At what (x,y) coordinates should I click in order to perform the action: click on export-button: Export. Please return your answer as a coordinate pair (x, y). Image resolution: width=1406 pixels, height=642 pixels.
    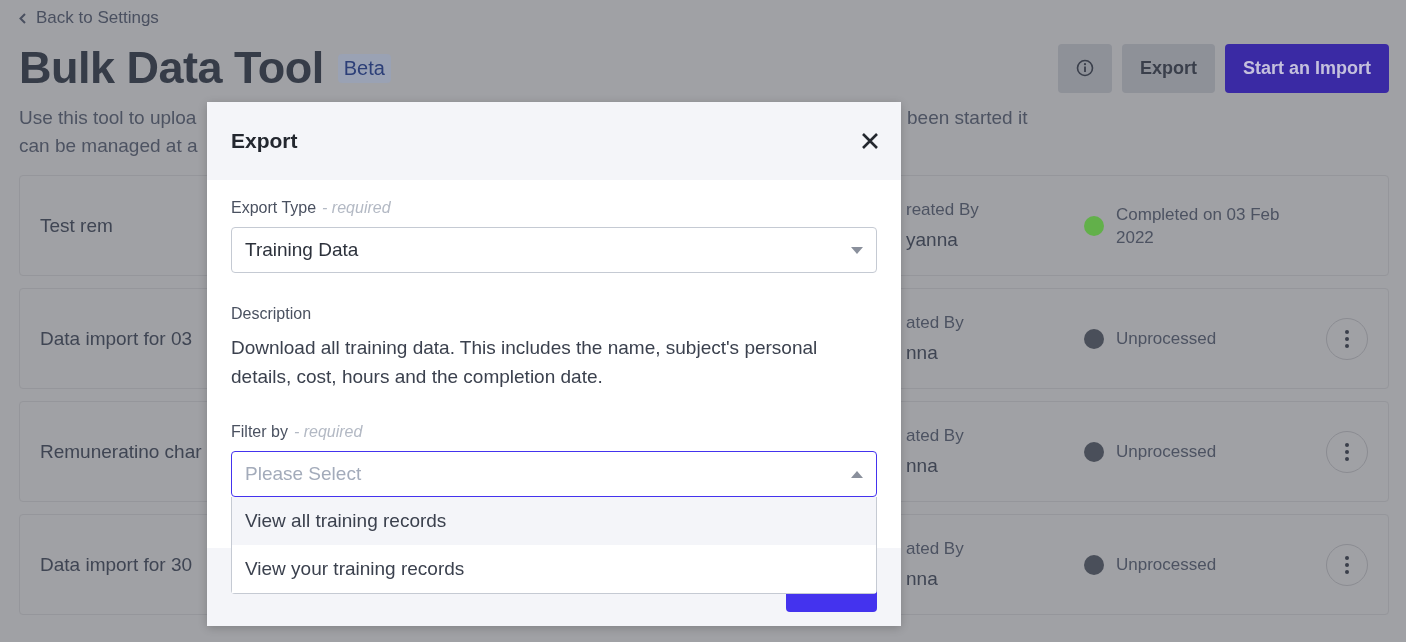
    Looking at the image, I should click on (1168, 68).